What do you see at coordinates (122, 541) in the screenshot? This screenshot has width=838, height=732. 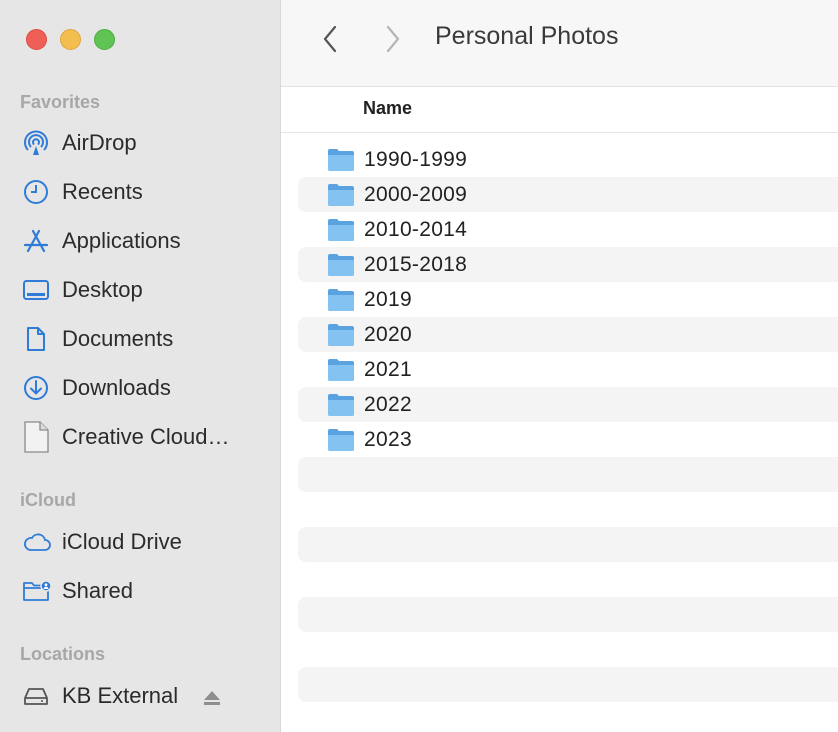 I see `sidebar-item-label: iCloud Drive` at bounding box center [122, 541].